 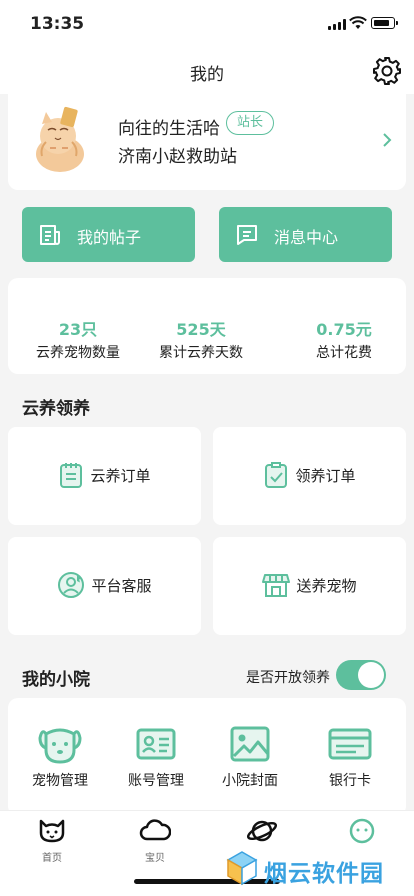 What do you see at coordinates (250, 781) in the screenshot?
I see `yard-cover-label: 小院封面` at bounding box center [250, 781].